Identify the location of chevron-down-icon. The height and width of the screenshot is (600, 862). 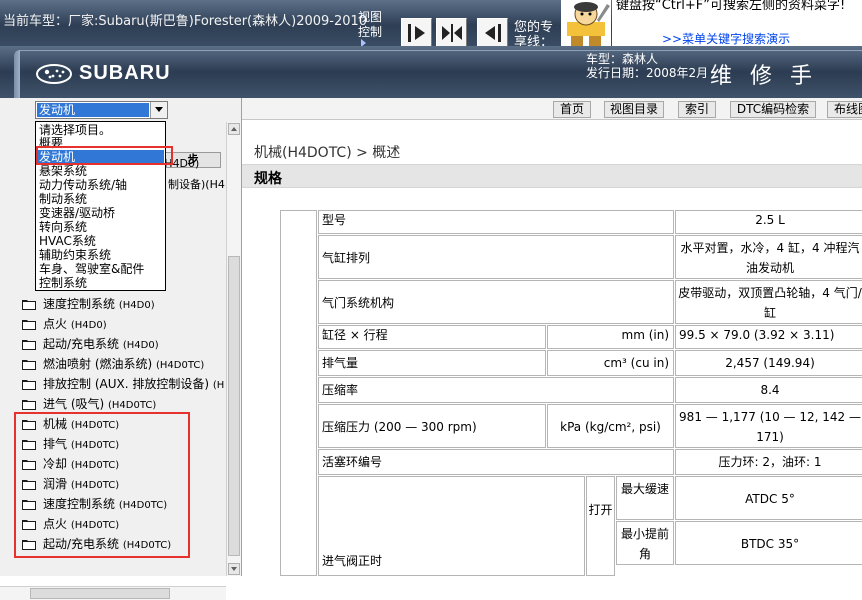
(158, 110).